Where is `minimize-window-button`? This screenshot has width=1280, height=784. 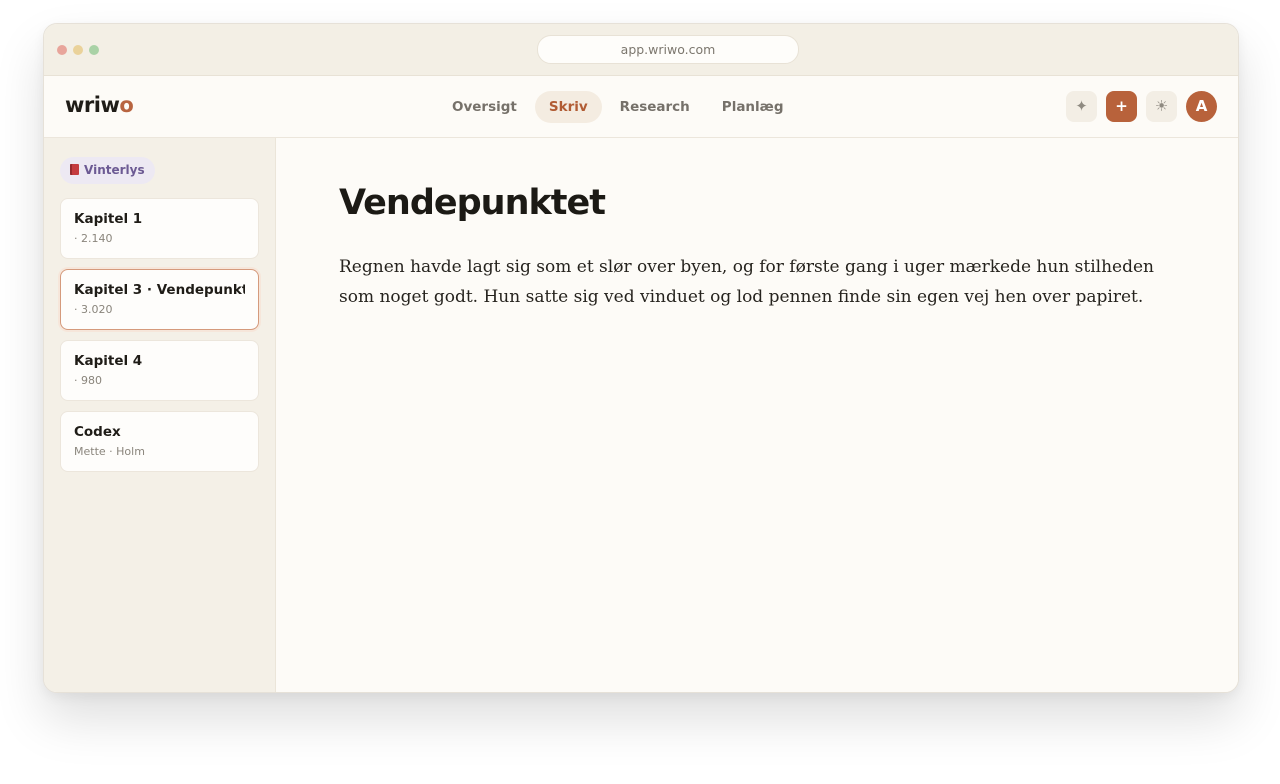
minimize-window-button is located at coordinates (78, 50).